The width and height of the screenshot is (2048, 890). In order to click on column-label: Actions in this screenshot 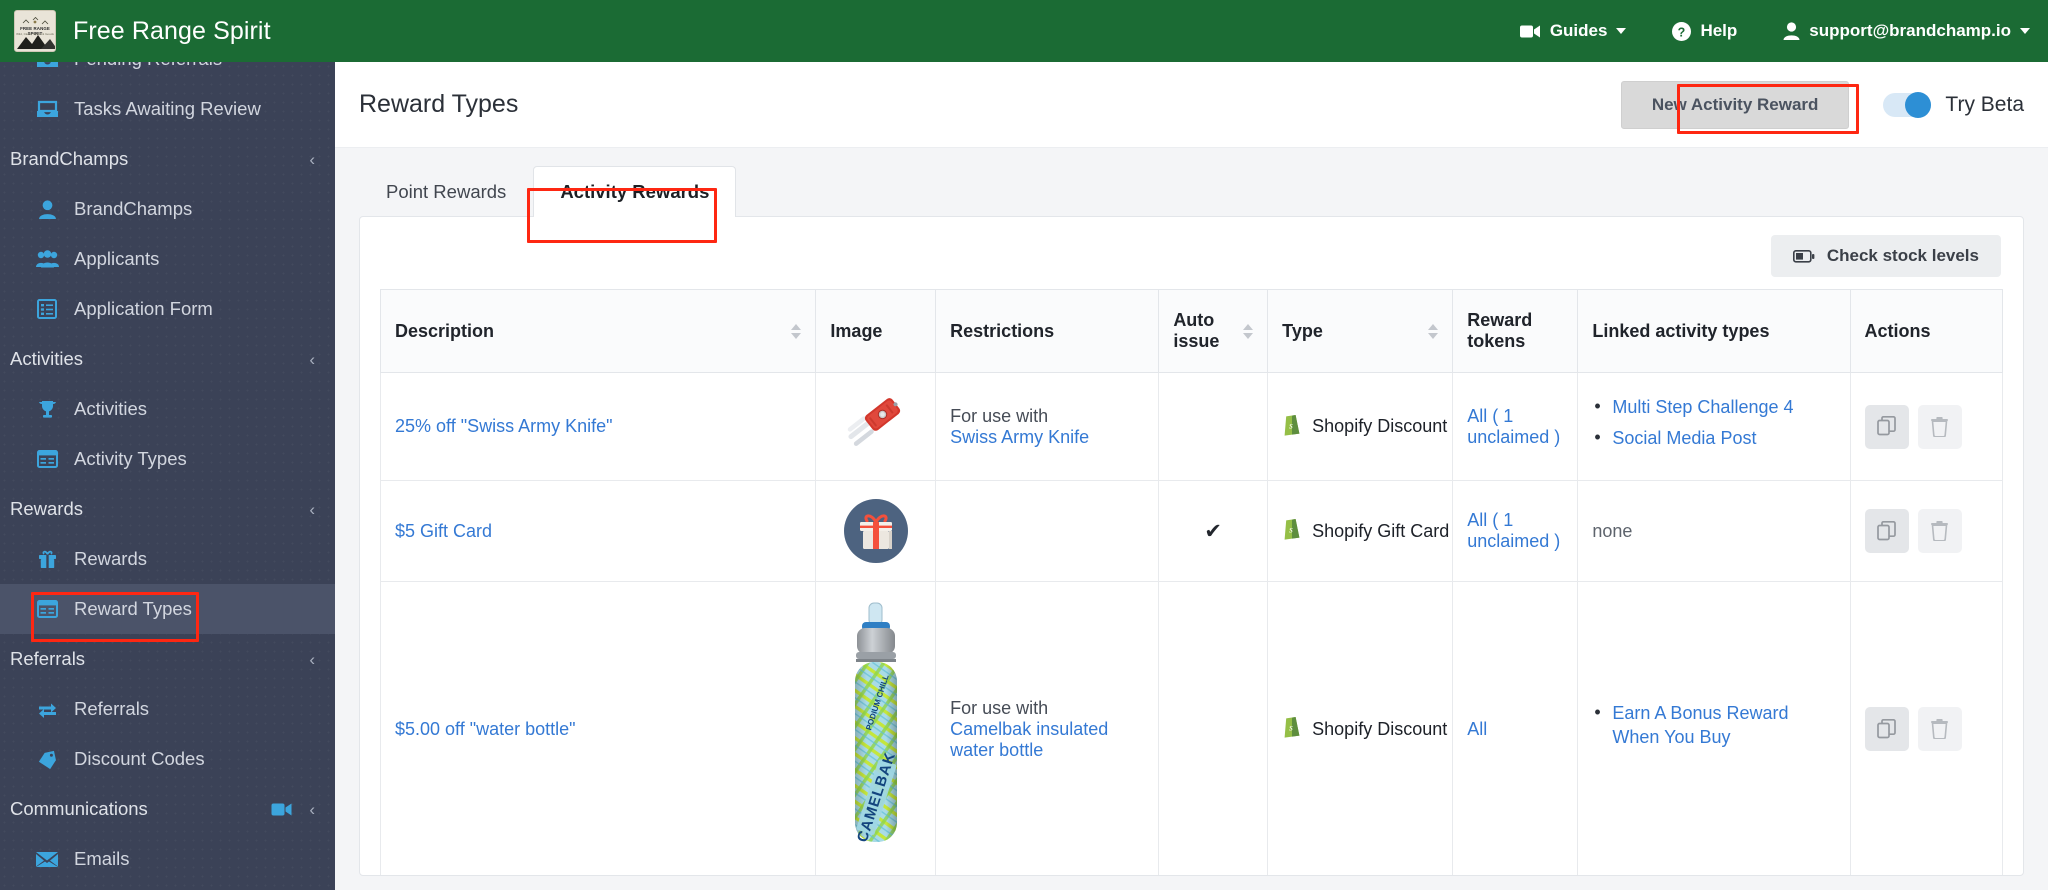, I will do `click(1897, 330)`.